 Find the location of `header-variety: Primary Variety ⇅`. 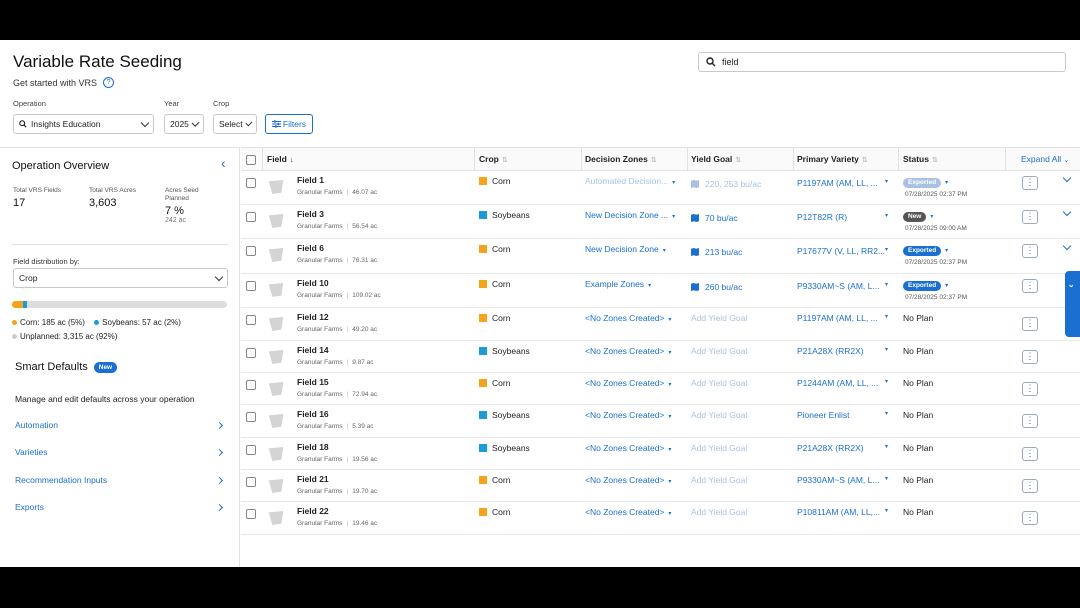

header-variety: Primary Variety ⇅ is located at coordinates (832, 159).